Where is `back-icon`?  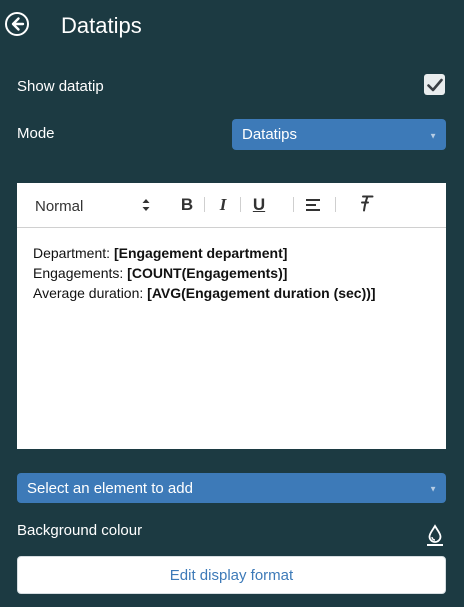
back-icon is located at coordinates (17, 24).